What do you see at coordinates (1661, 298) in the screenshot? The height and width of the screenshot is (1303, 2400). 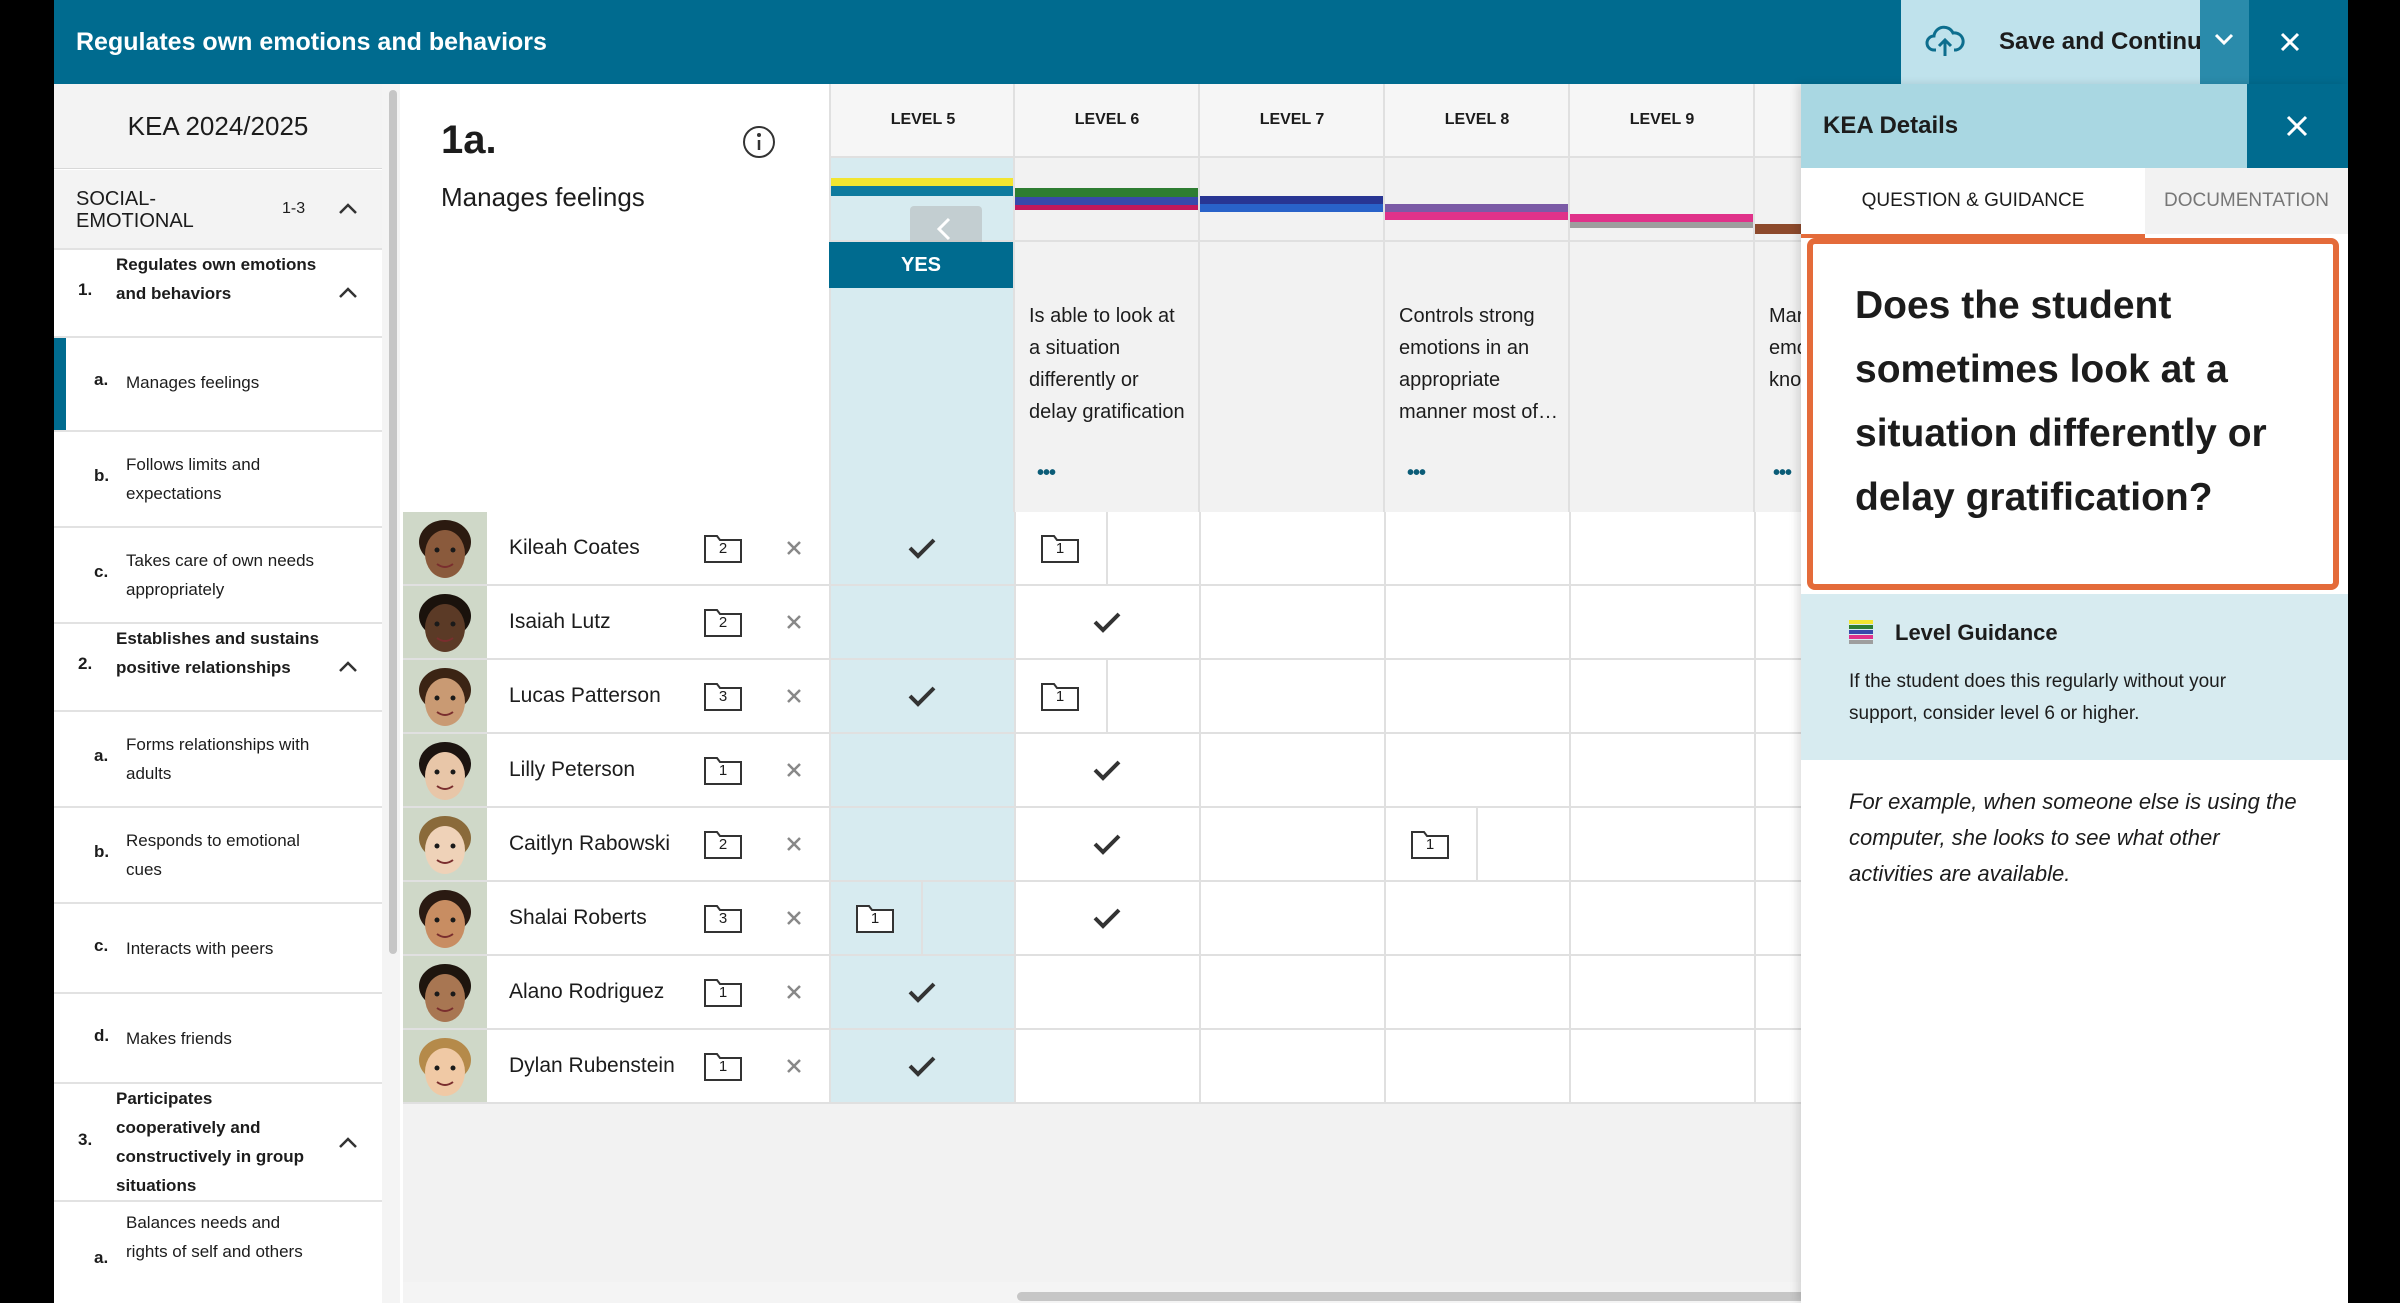 I see `level-9-column: LEVEL 9` at bounding box center [1661, 298].